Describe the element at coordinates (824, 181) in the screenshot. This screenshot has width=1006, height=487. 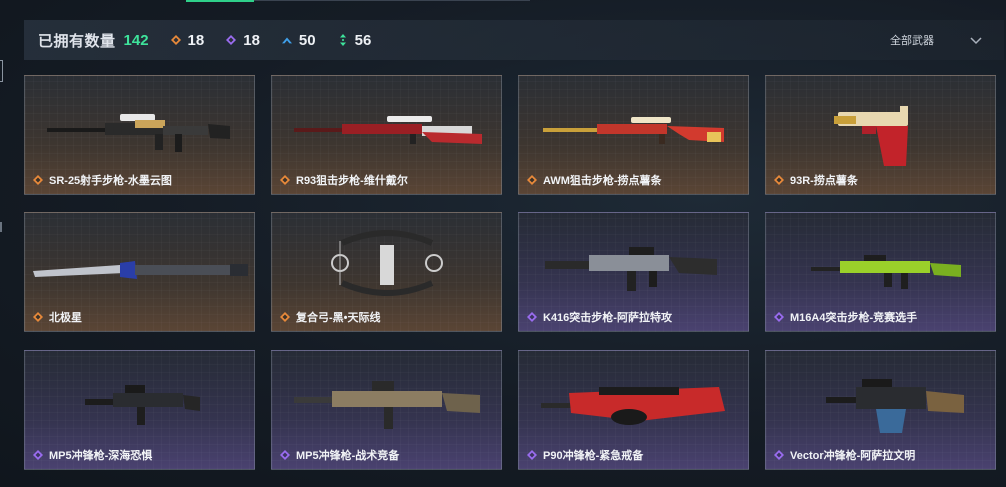
I see `weapon-name: 93R-捞点薯条` at that location.